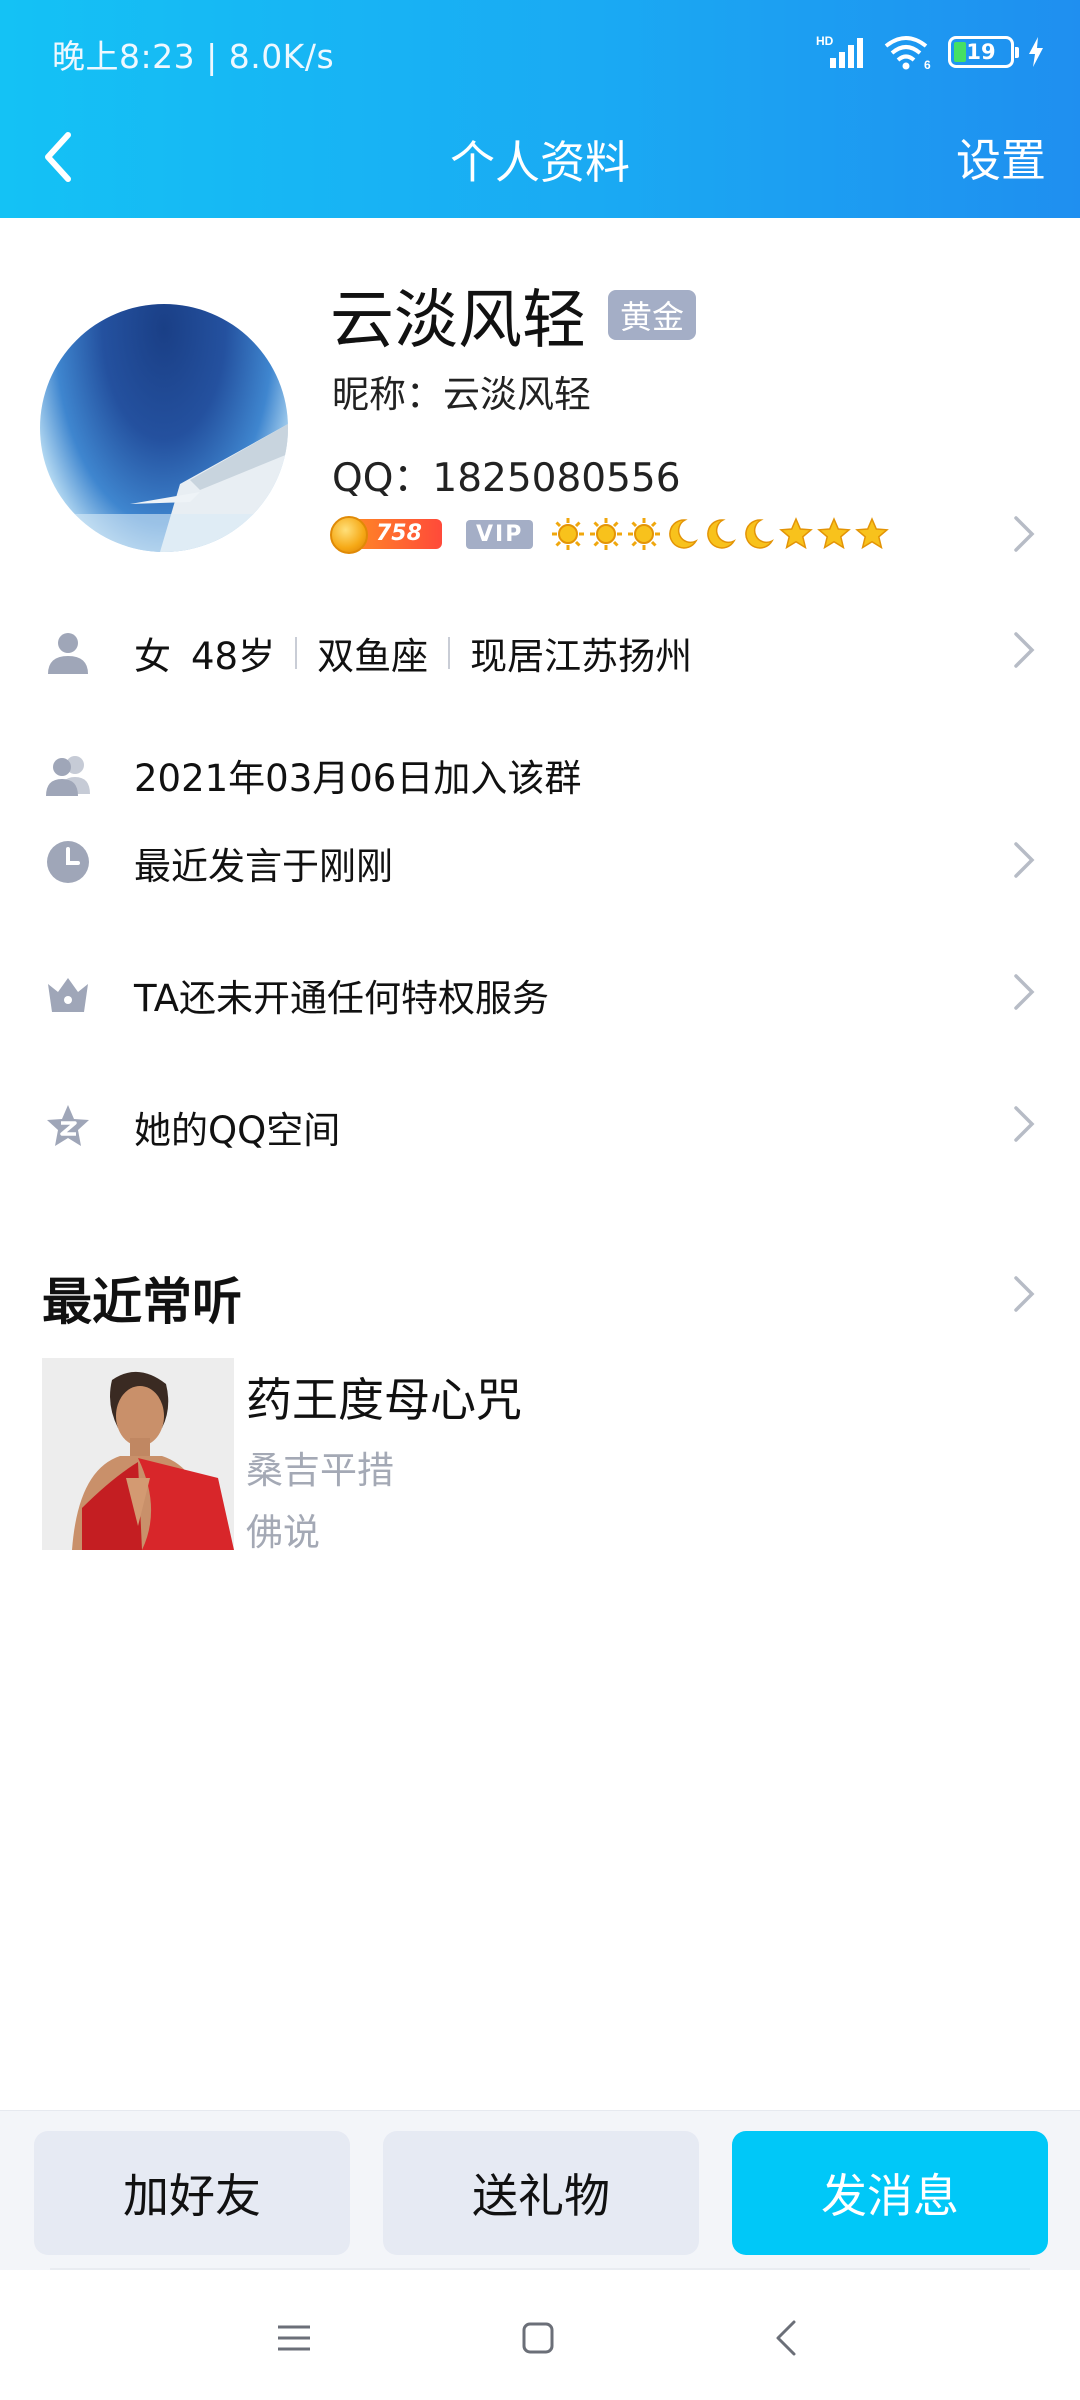 The height and width of the screenshot is (2400, 1080). Describe the element at coordinates (142, 1302) in the screenshot. I see `recent-listening-title: 最近常听` at that location.